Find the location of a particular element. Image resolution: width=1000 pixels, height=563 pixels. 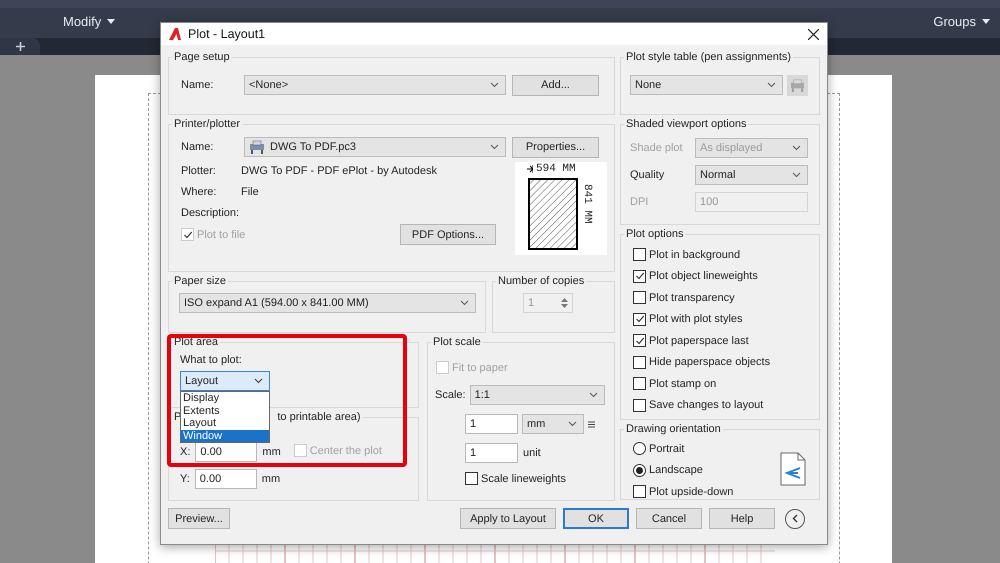

group-title: Printer/plotter is located at coordinates (207, 124).